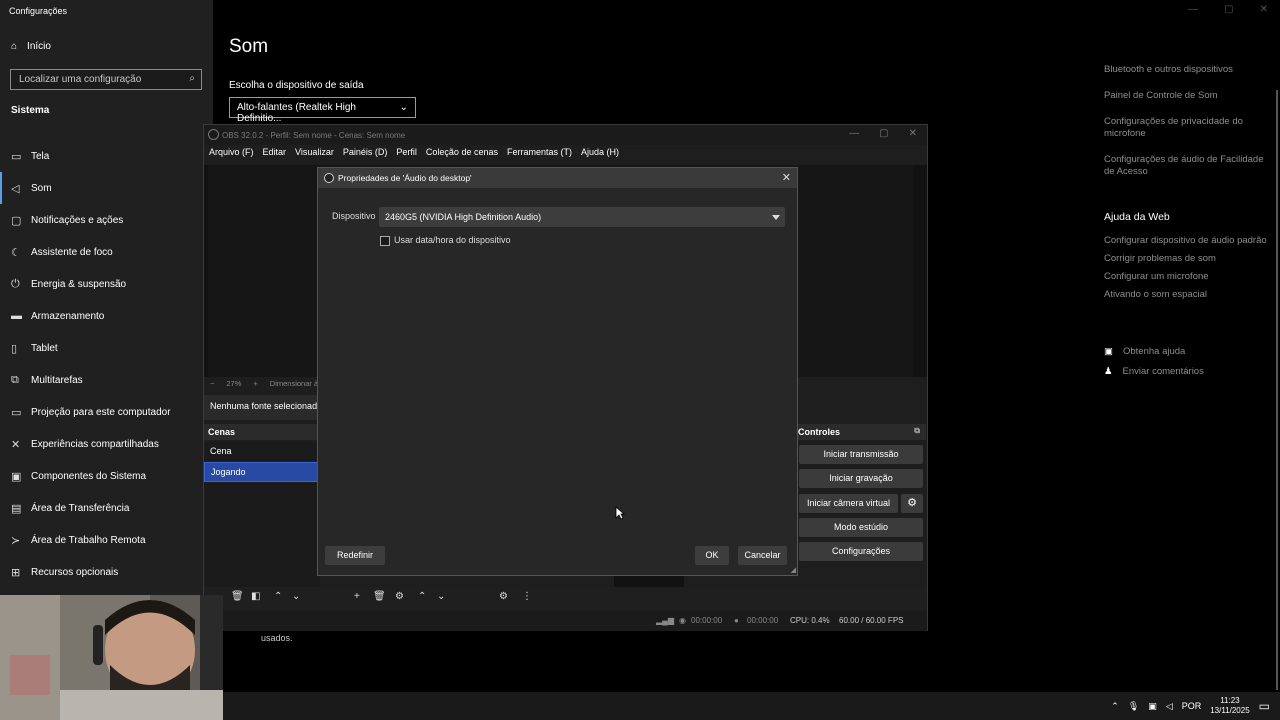 This screenshot has width=1280, height=720. What do you see at coordinates (1189, 96) in the screenshot?
I see `related-link: Painel de Controle de Som` at bounding box center [1189, 96].